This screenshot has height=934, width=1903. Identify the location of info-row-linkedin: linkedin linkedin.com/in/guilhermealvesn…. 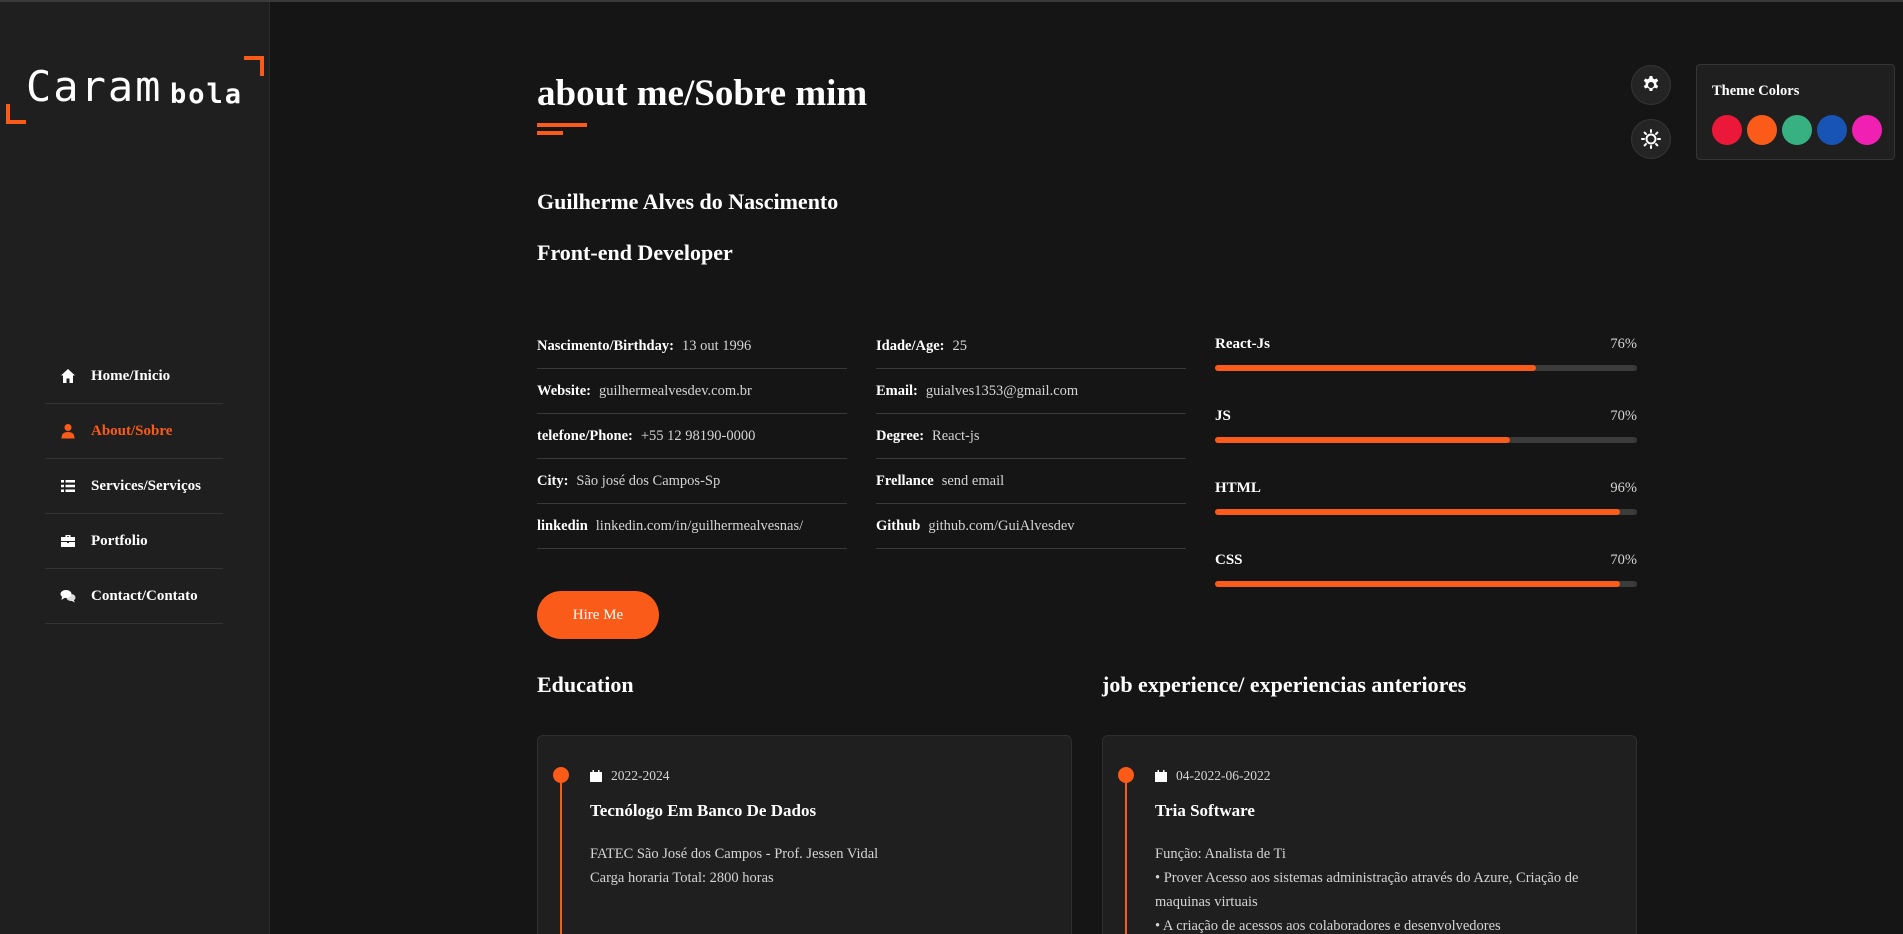
(692, 526).